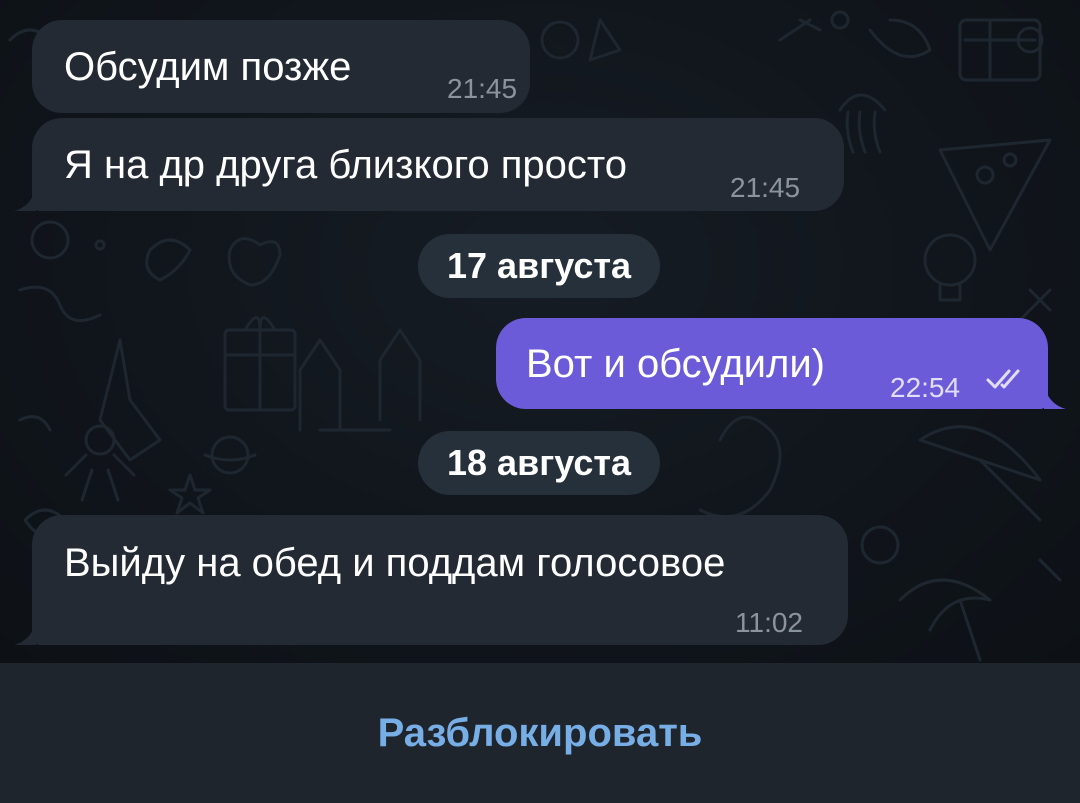 This screenshot has width=1080, height=803. What do you see at coordinates (769, 622) in the screenshot?
I see `message-time: 11:02` at bounding box center [769, 622].